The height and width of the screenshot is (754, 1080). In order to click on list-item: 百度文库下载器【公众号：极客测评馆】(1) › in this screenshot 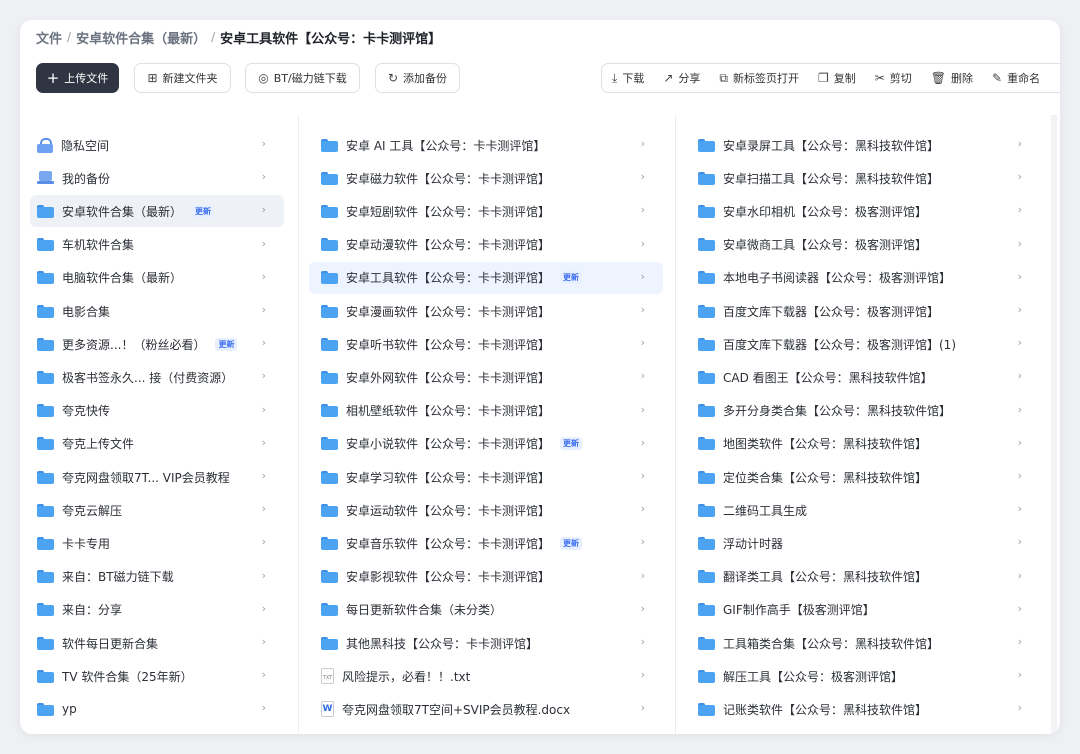, I will do `click(863, 344)`.